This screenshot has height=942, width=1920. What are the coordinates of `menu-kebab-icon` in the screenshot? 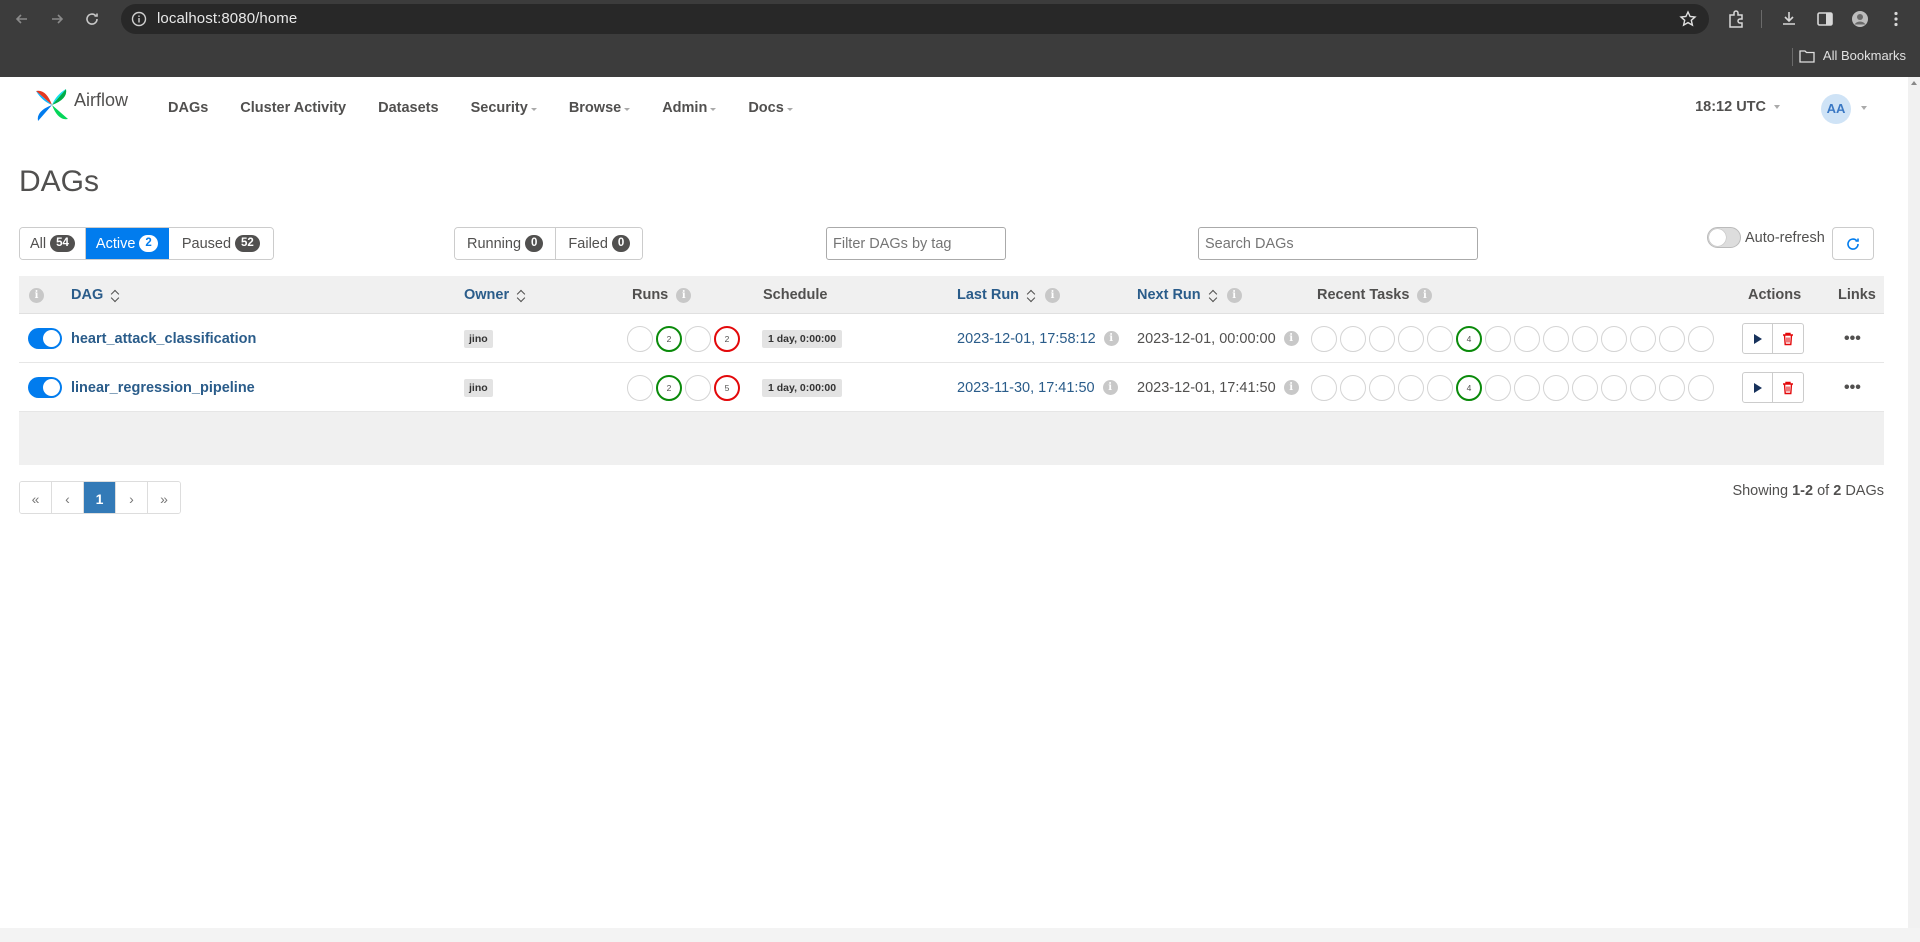 It's located at (1896, 19).